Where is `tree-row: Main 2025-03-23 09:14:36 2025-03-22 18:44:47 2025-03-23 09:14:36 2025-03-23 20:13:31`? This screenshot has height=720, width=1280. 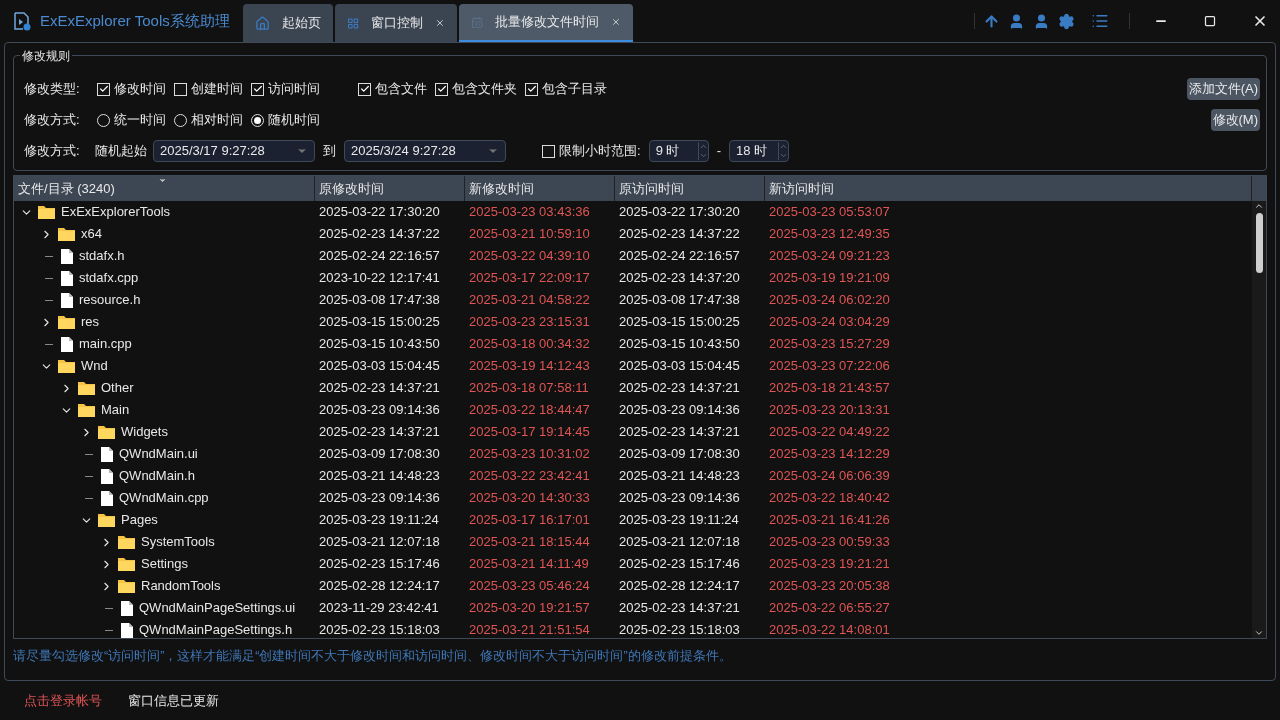
tree-row: Main 2025-03-23 09:14:36 2025-03-22 18:44:47 2025-03-23 09:14:36 2025-03-23 20:13:31 is located at coordinates (633, 410).